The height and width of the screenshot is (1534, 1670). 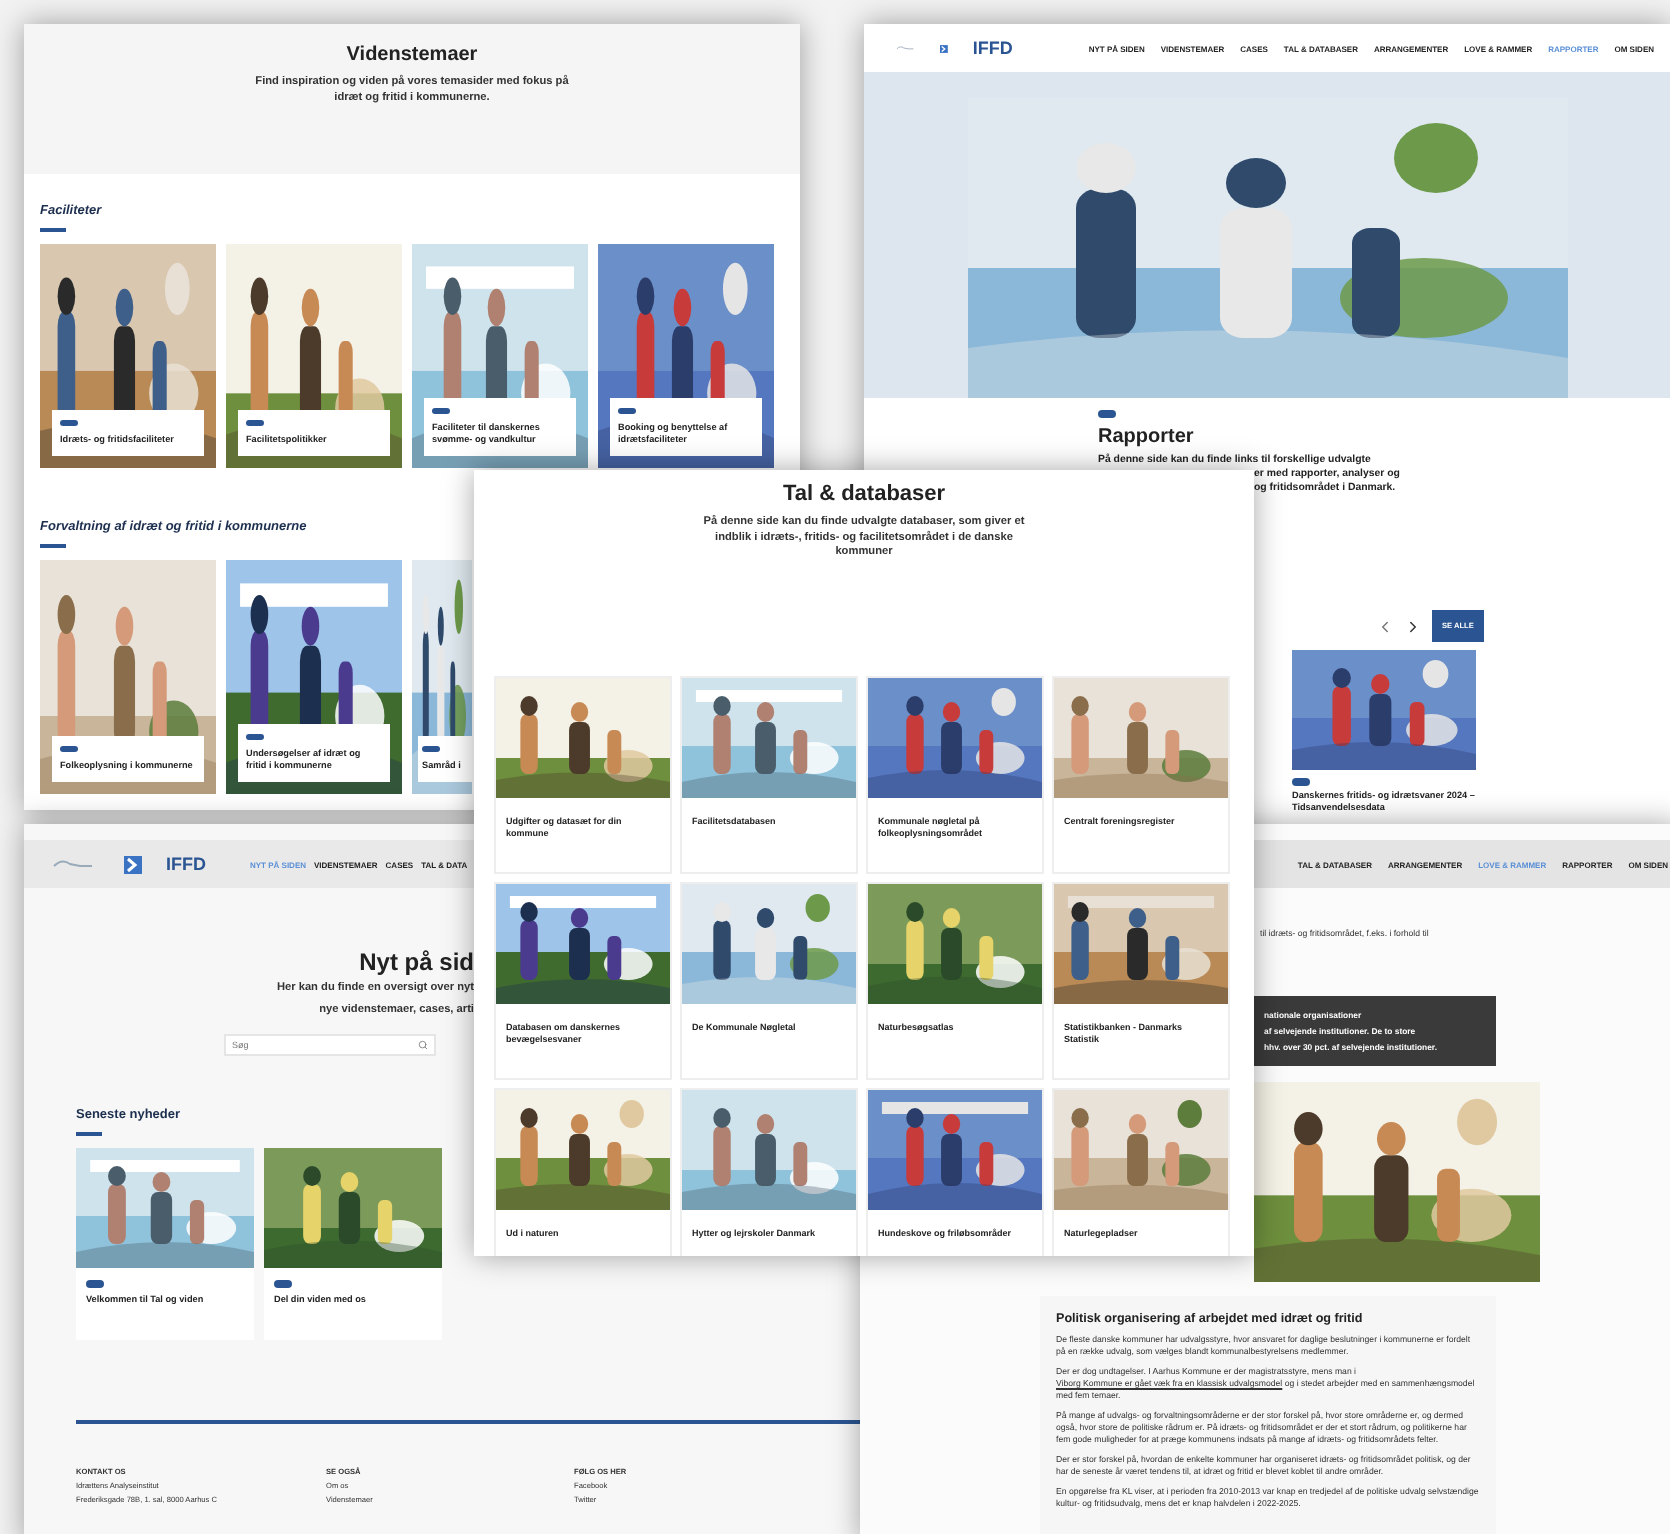 What do you see at coordinates (864, 494) in the screenshot?
I see `page-title: Tal & databaser` at bounding box center [864, 494].